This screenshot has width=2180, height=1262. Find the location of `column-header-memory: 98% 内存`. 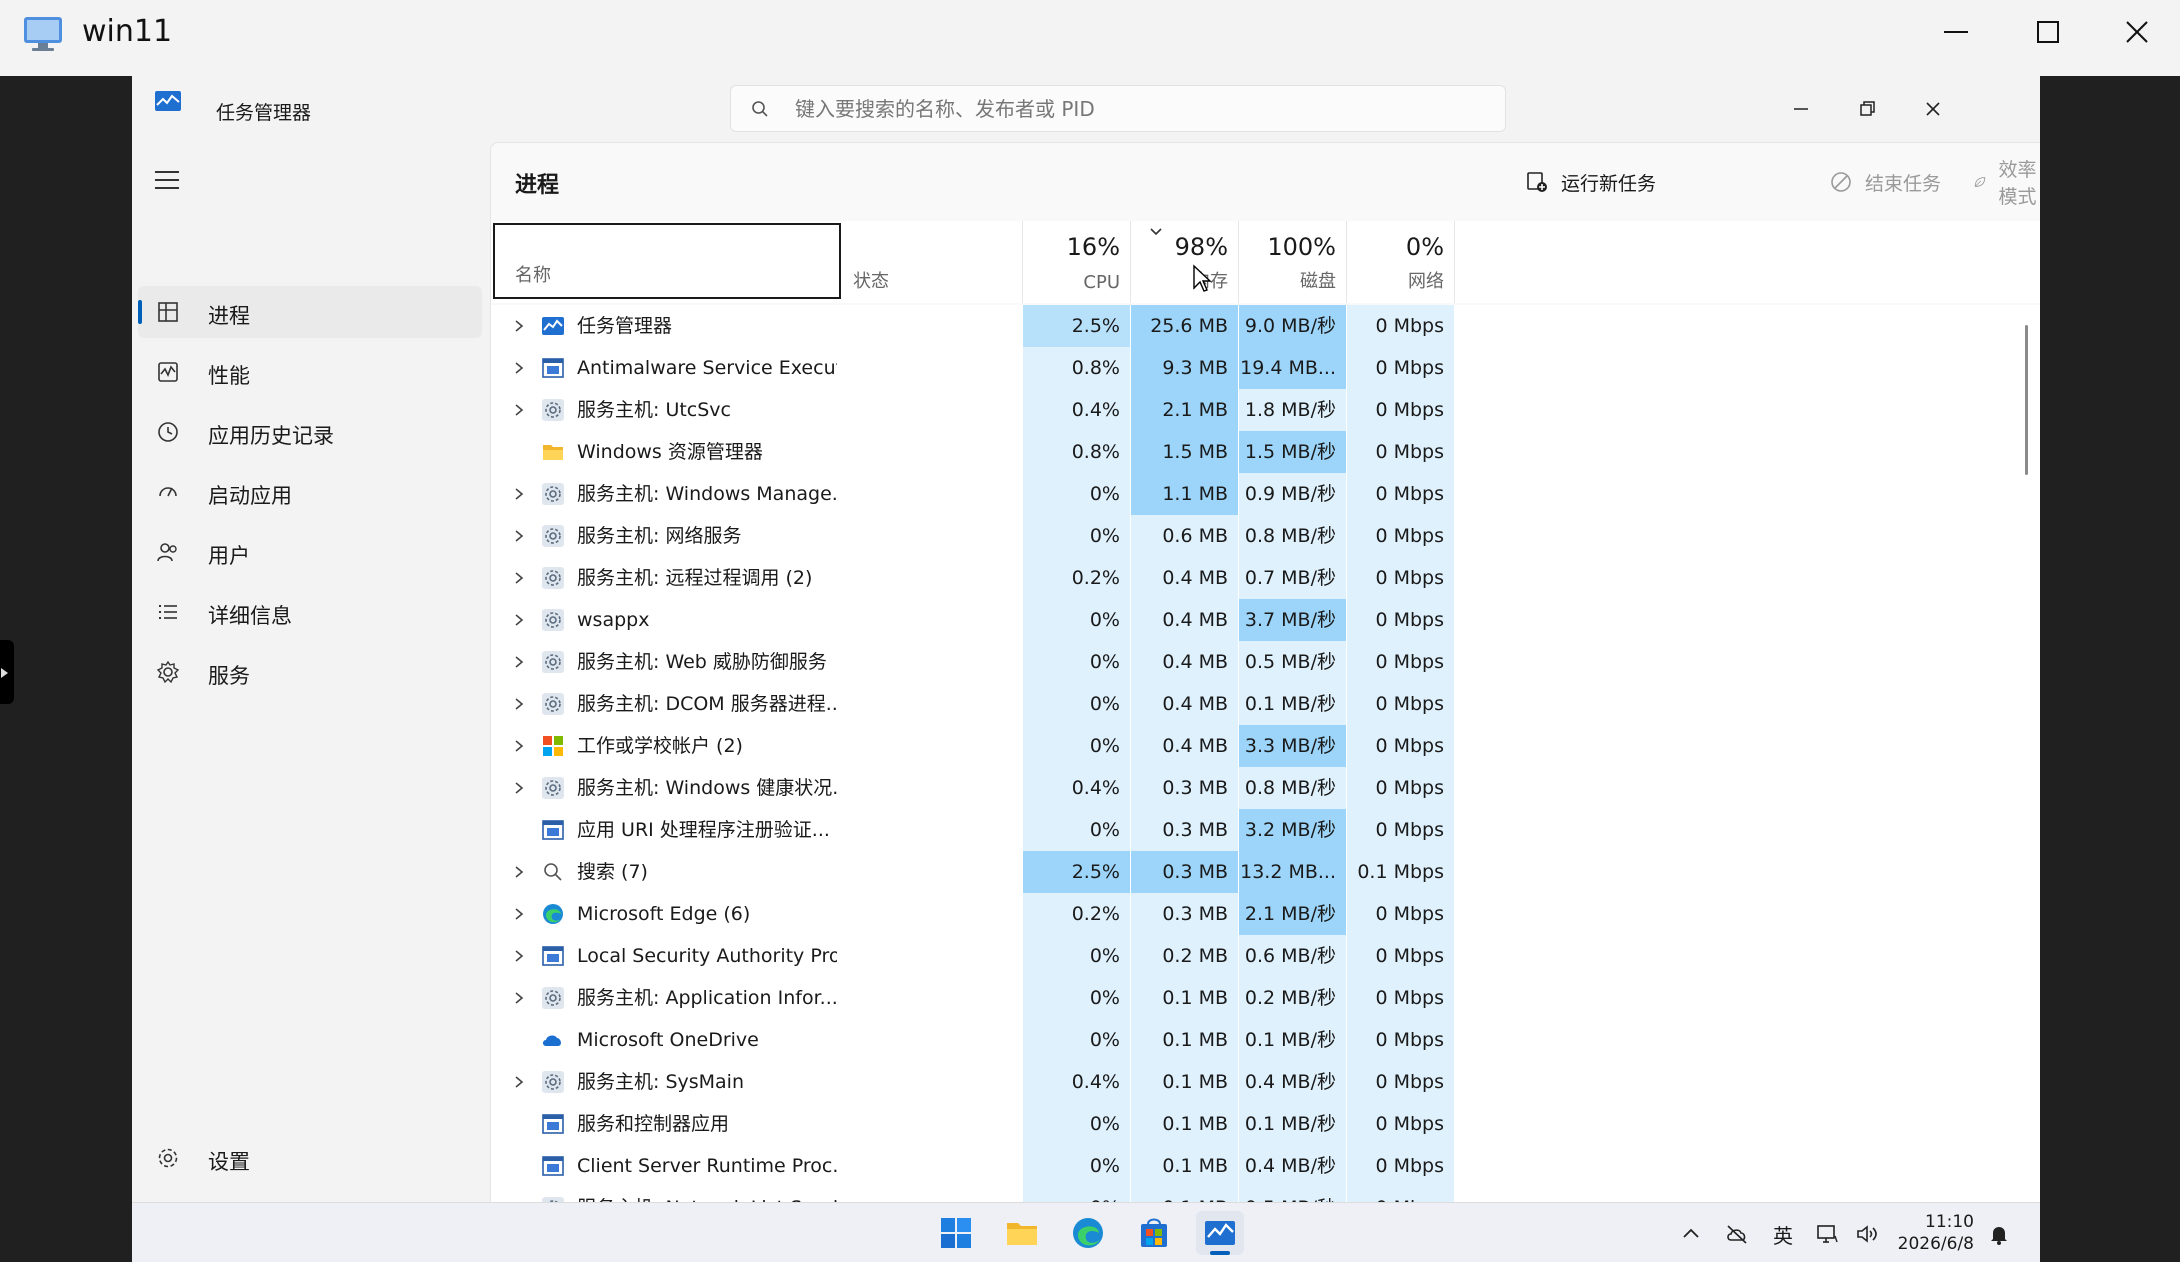

column-header-memory: 98% 内存 is located at coordinates (1185, 262).